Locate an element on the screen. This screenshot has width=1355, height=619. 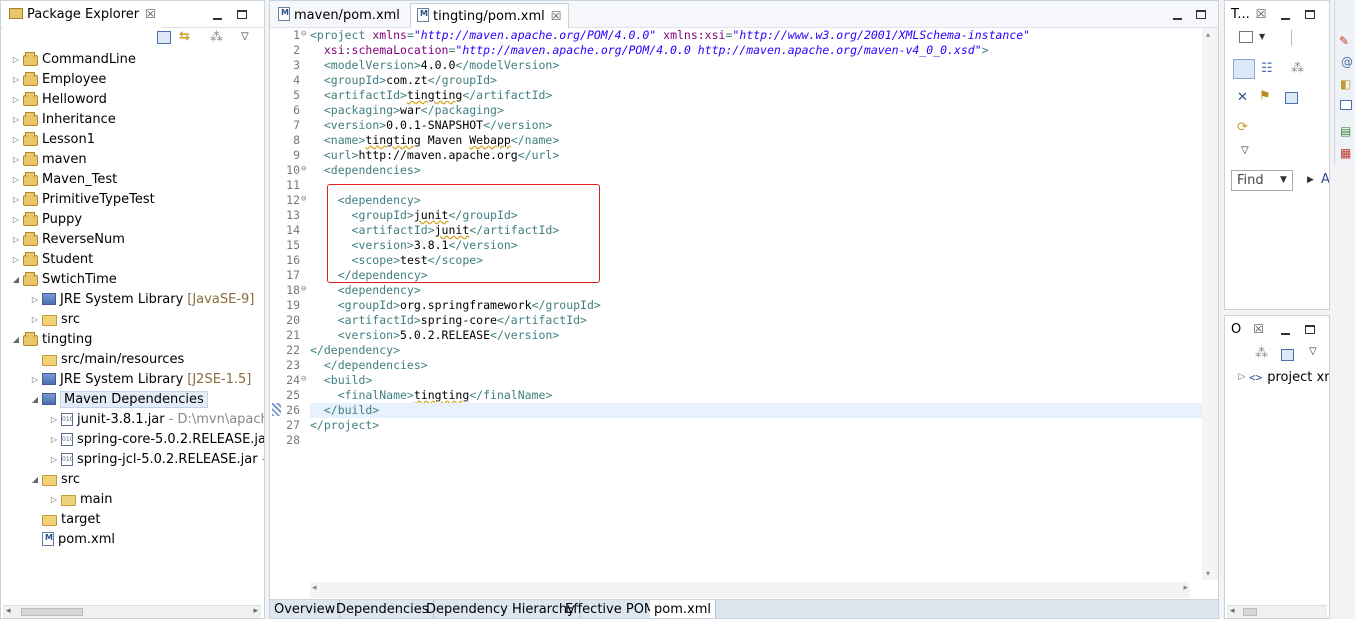
package-explorer-tab: Package Explorer ☒ is located at coordinates (82, 15).